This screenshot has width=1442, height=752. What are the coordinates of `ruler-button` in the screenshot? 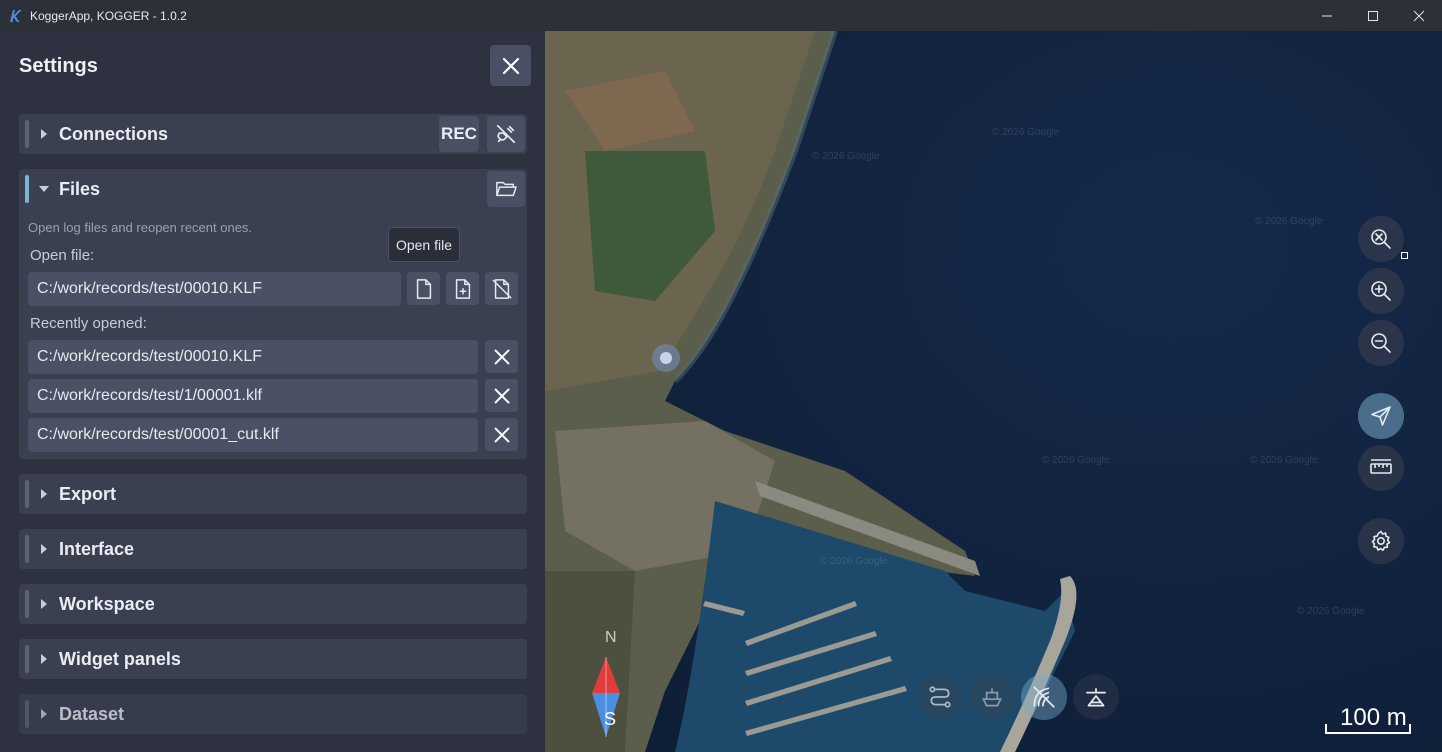 It's located at (1381, 468).